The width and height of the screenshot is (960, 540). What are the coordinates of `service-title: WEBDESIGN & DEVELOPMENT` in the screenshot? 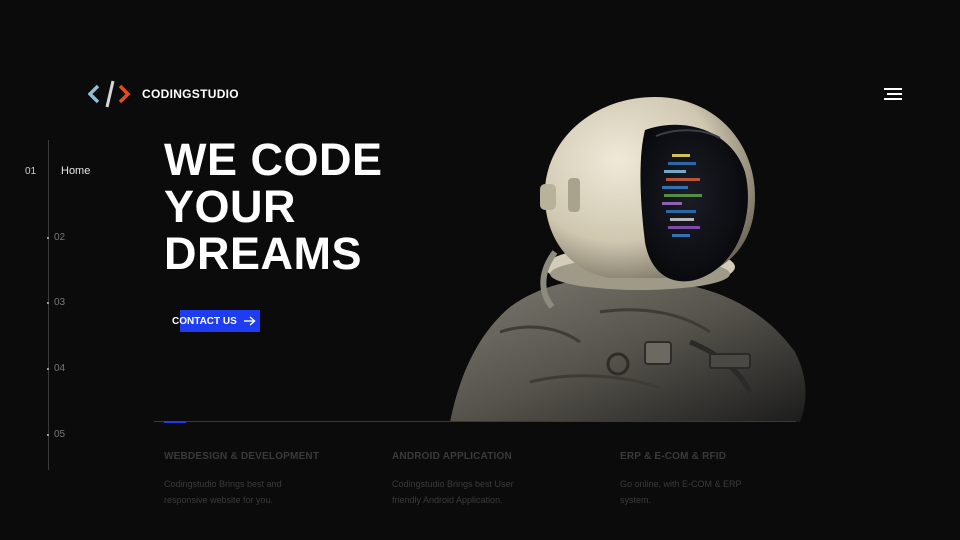 It's located at (242, 456).